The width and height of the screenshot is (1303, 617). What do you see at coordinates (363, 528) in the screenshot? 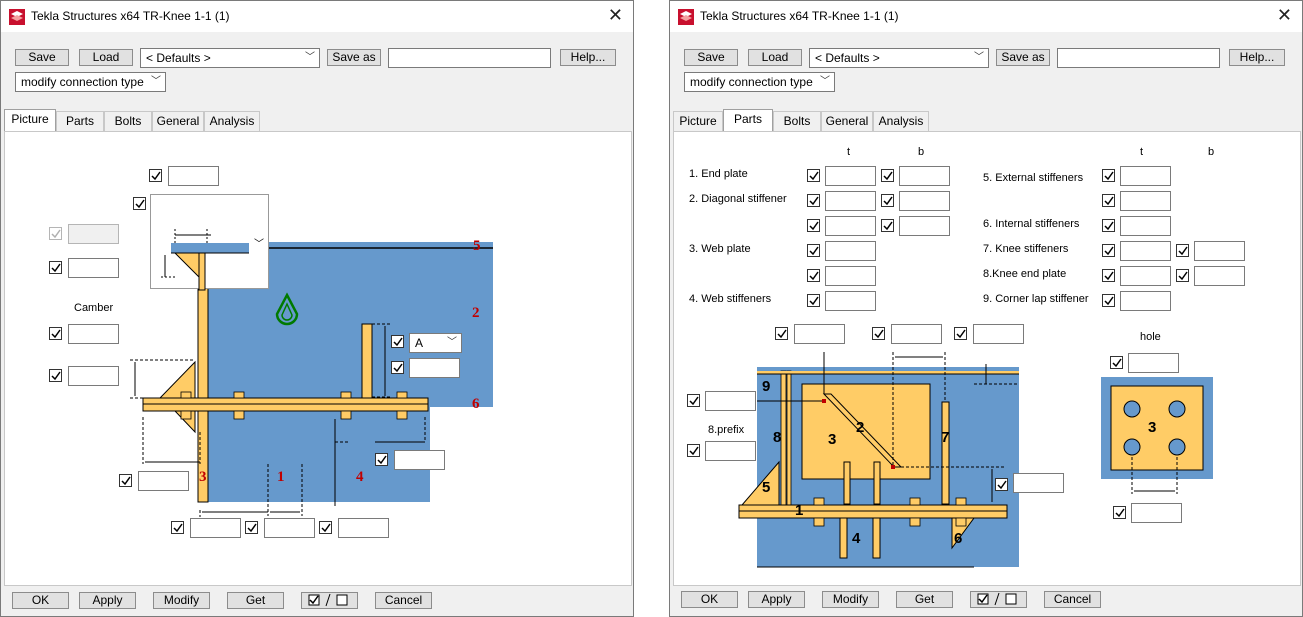
I see `bottom-field-3-input` at bounding box center [363, 528].